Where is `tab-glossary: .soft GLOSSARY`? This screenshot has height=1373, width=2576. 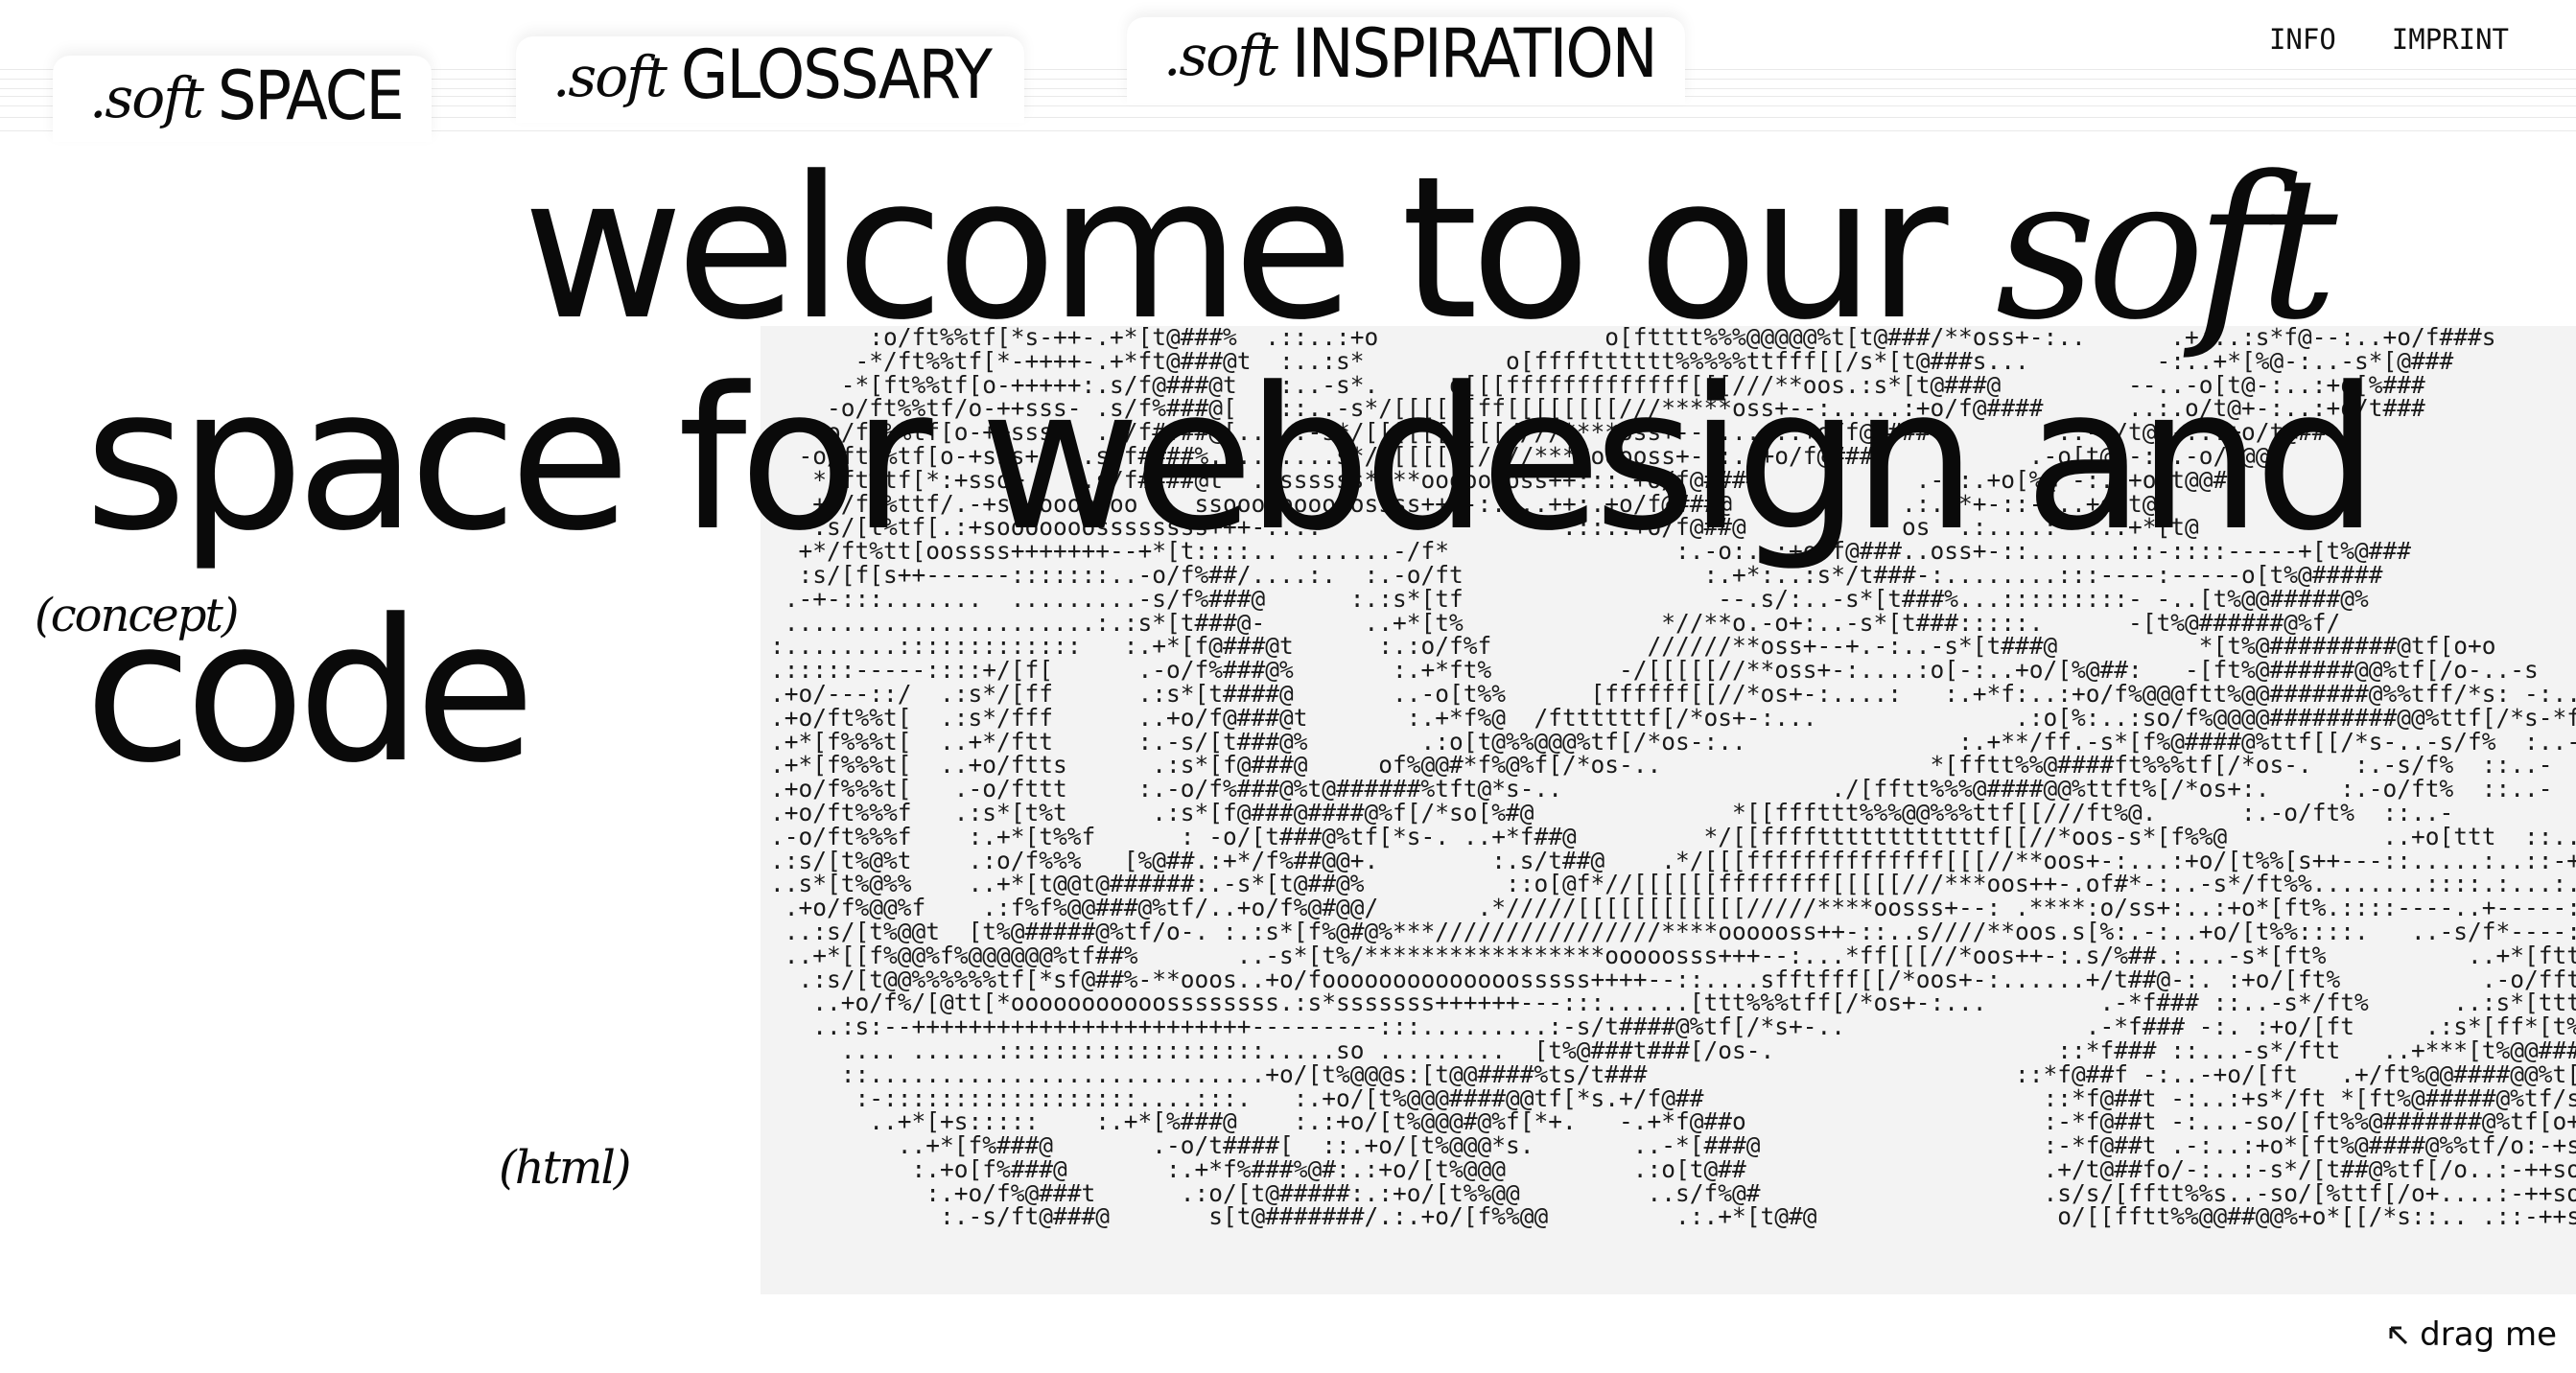 tab-glossary: .soft GLOSSARY is located at coordinates (770, 79).